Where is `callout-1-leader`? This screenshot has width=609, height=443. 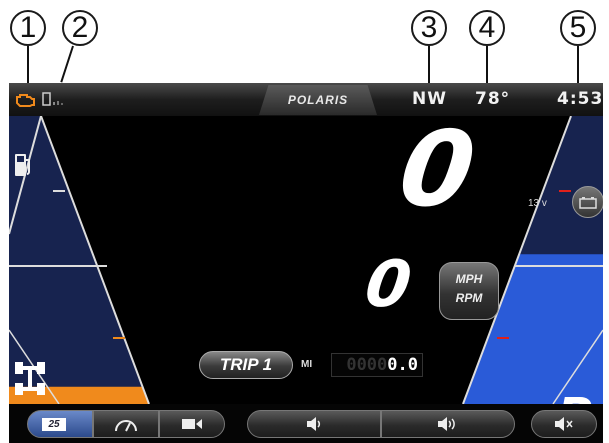
callout-1-leader is located at coordinates (28, 65).